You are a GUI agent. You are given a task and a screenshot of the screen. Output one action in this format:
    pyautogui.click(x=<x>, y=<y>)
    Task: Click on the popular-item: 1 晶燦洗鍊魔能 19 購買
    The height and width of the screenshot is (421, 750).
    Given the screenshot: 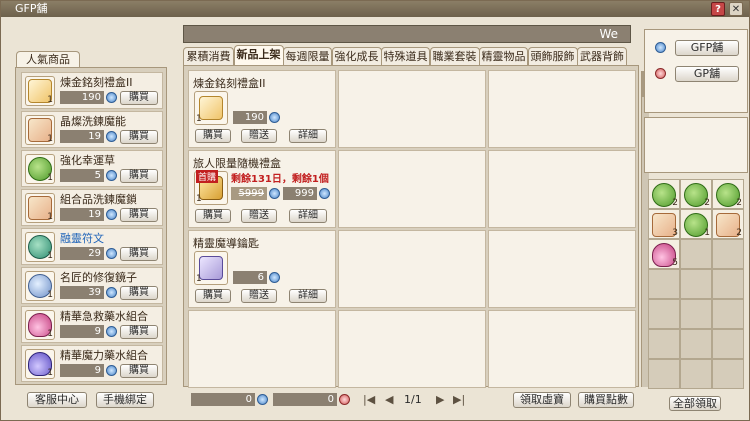 What is the action you would take?
    pyautogui.click(x=92, y=129)
    